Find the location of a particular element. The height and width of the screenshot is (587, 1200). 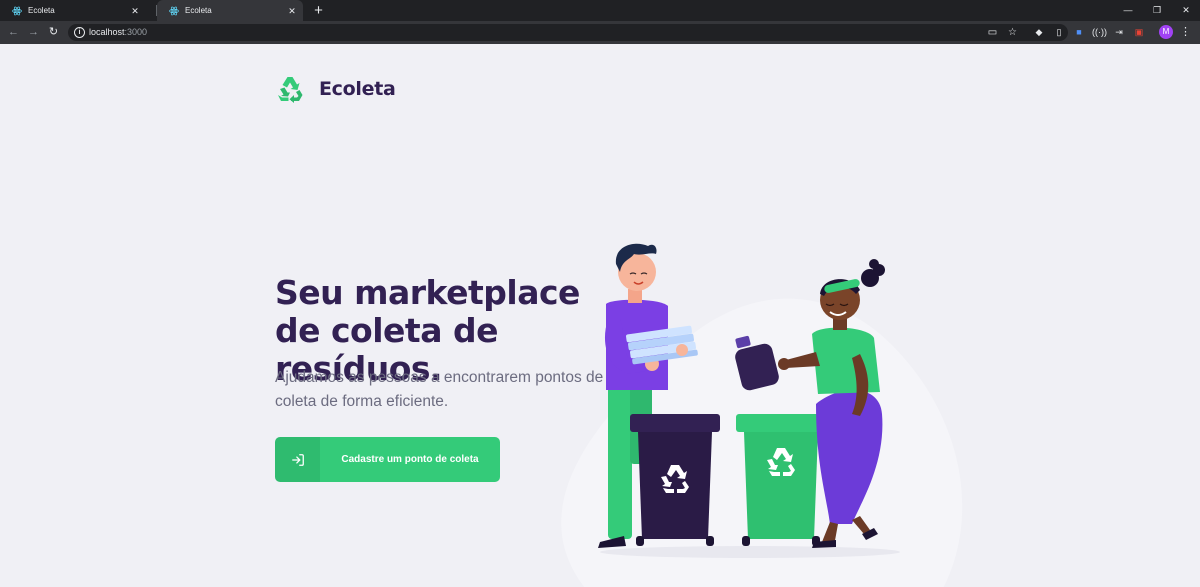

url-host: localhost is located at coordinates (107, 32).